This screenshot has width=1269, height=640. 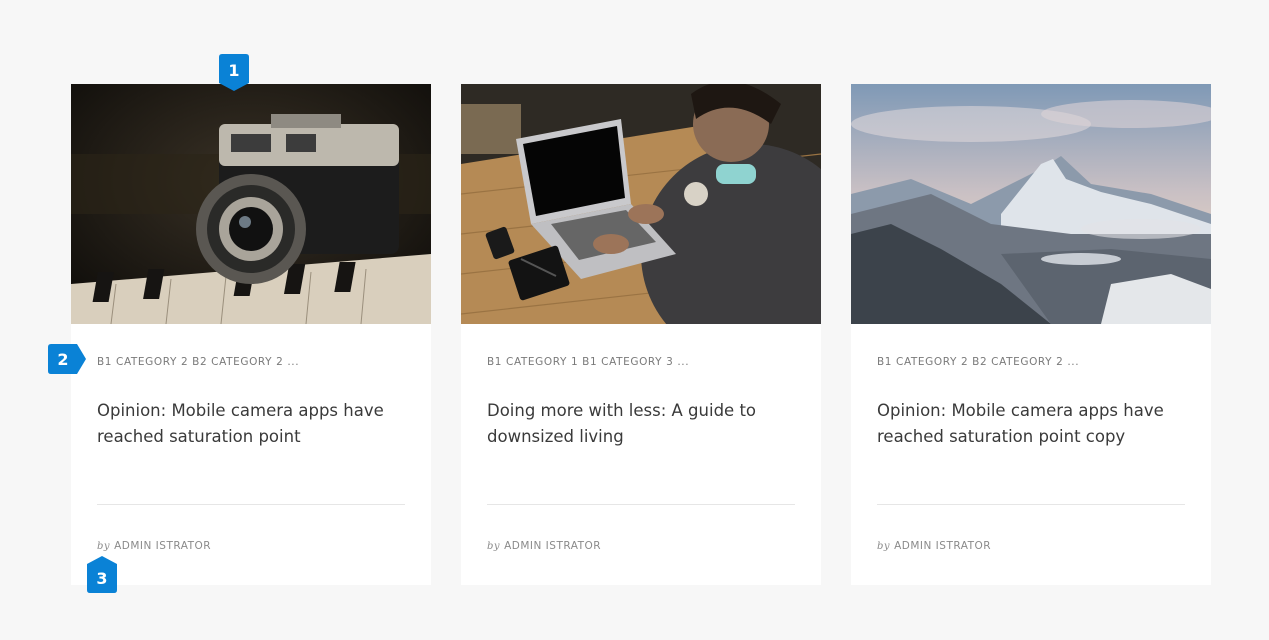 What do you see at coordinates (641, 204) in the screenshot?
I see `post-image-laptop` at bounding box center [641, 204].